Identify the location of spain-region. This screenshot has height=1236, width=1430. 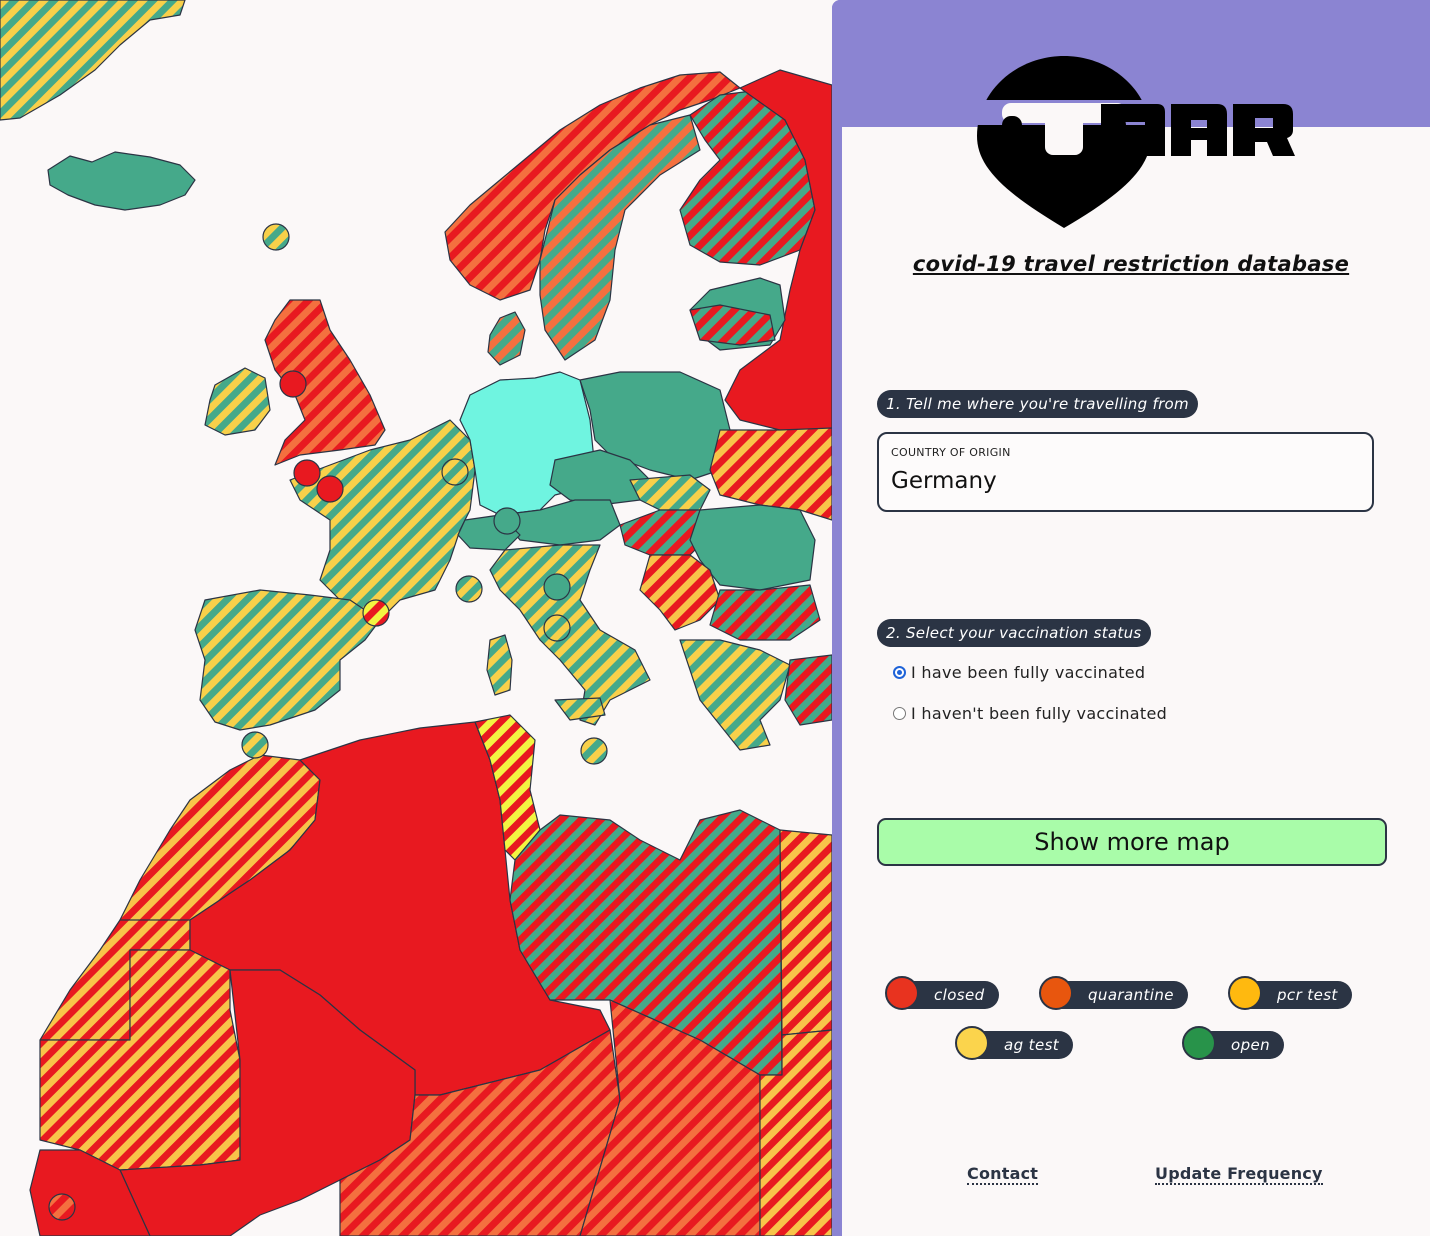
(287, 660).